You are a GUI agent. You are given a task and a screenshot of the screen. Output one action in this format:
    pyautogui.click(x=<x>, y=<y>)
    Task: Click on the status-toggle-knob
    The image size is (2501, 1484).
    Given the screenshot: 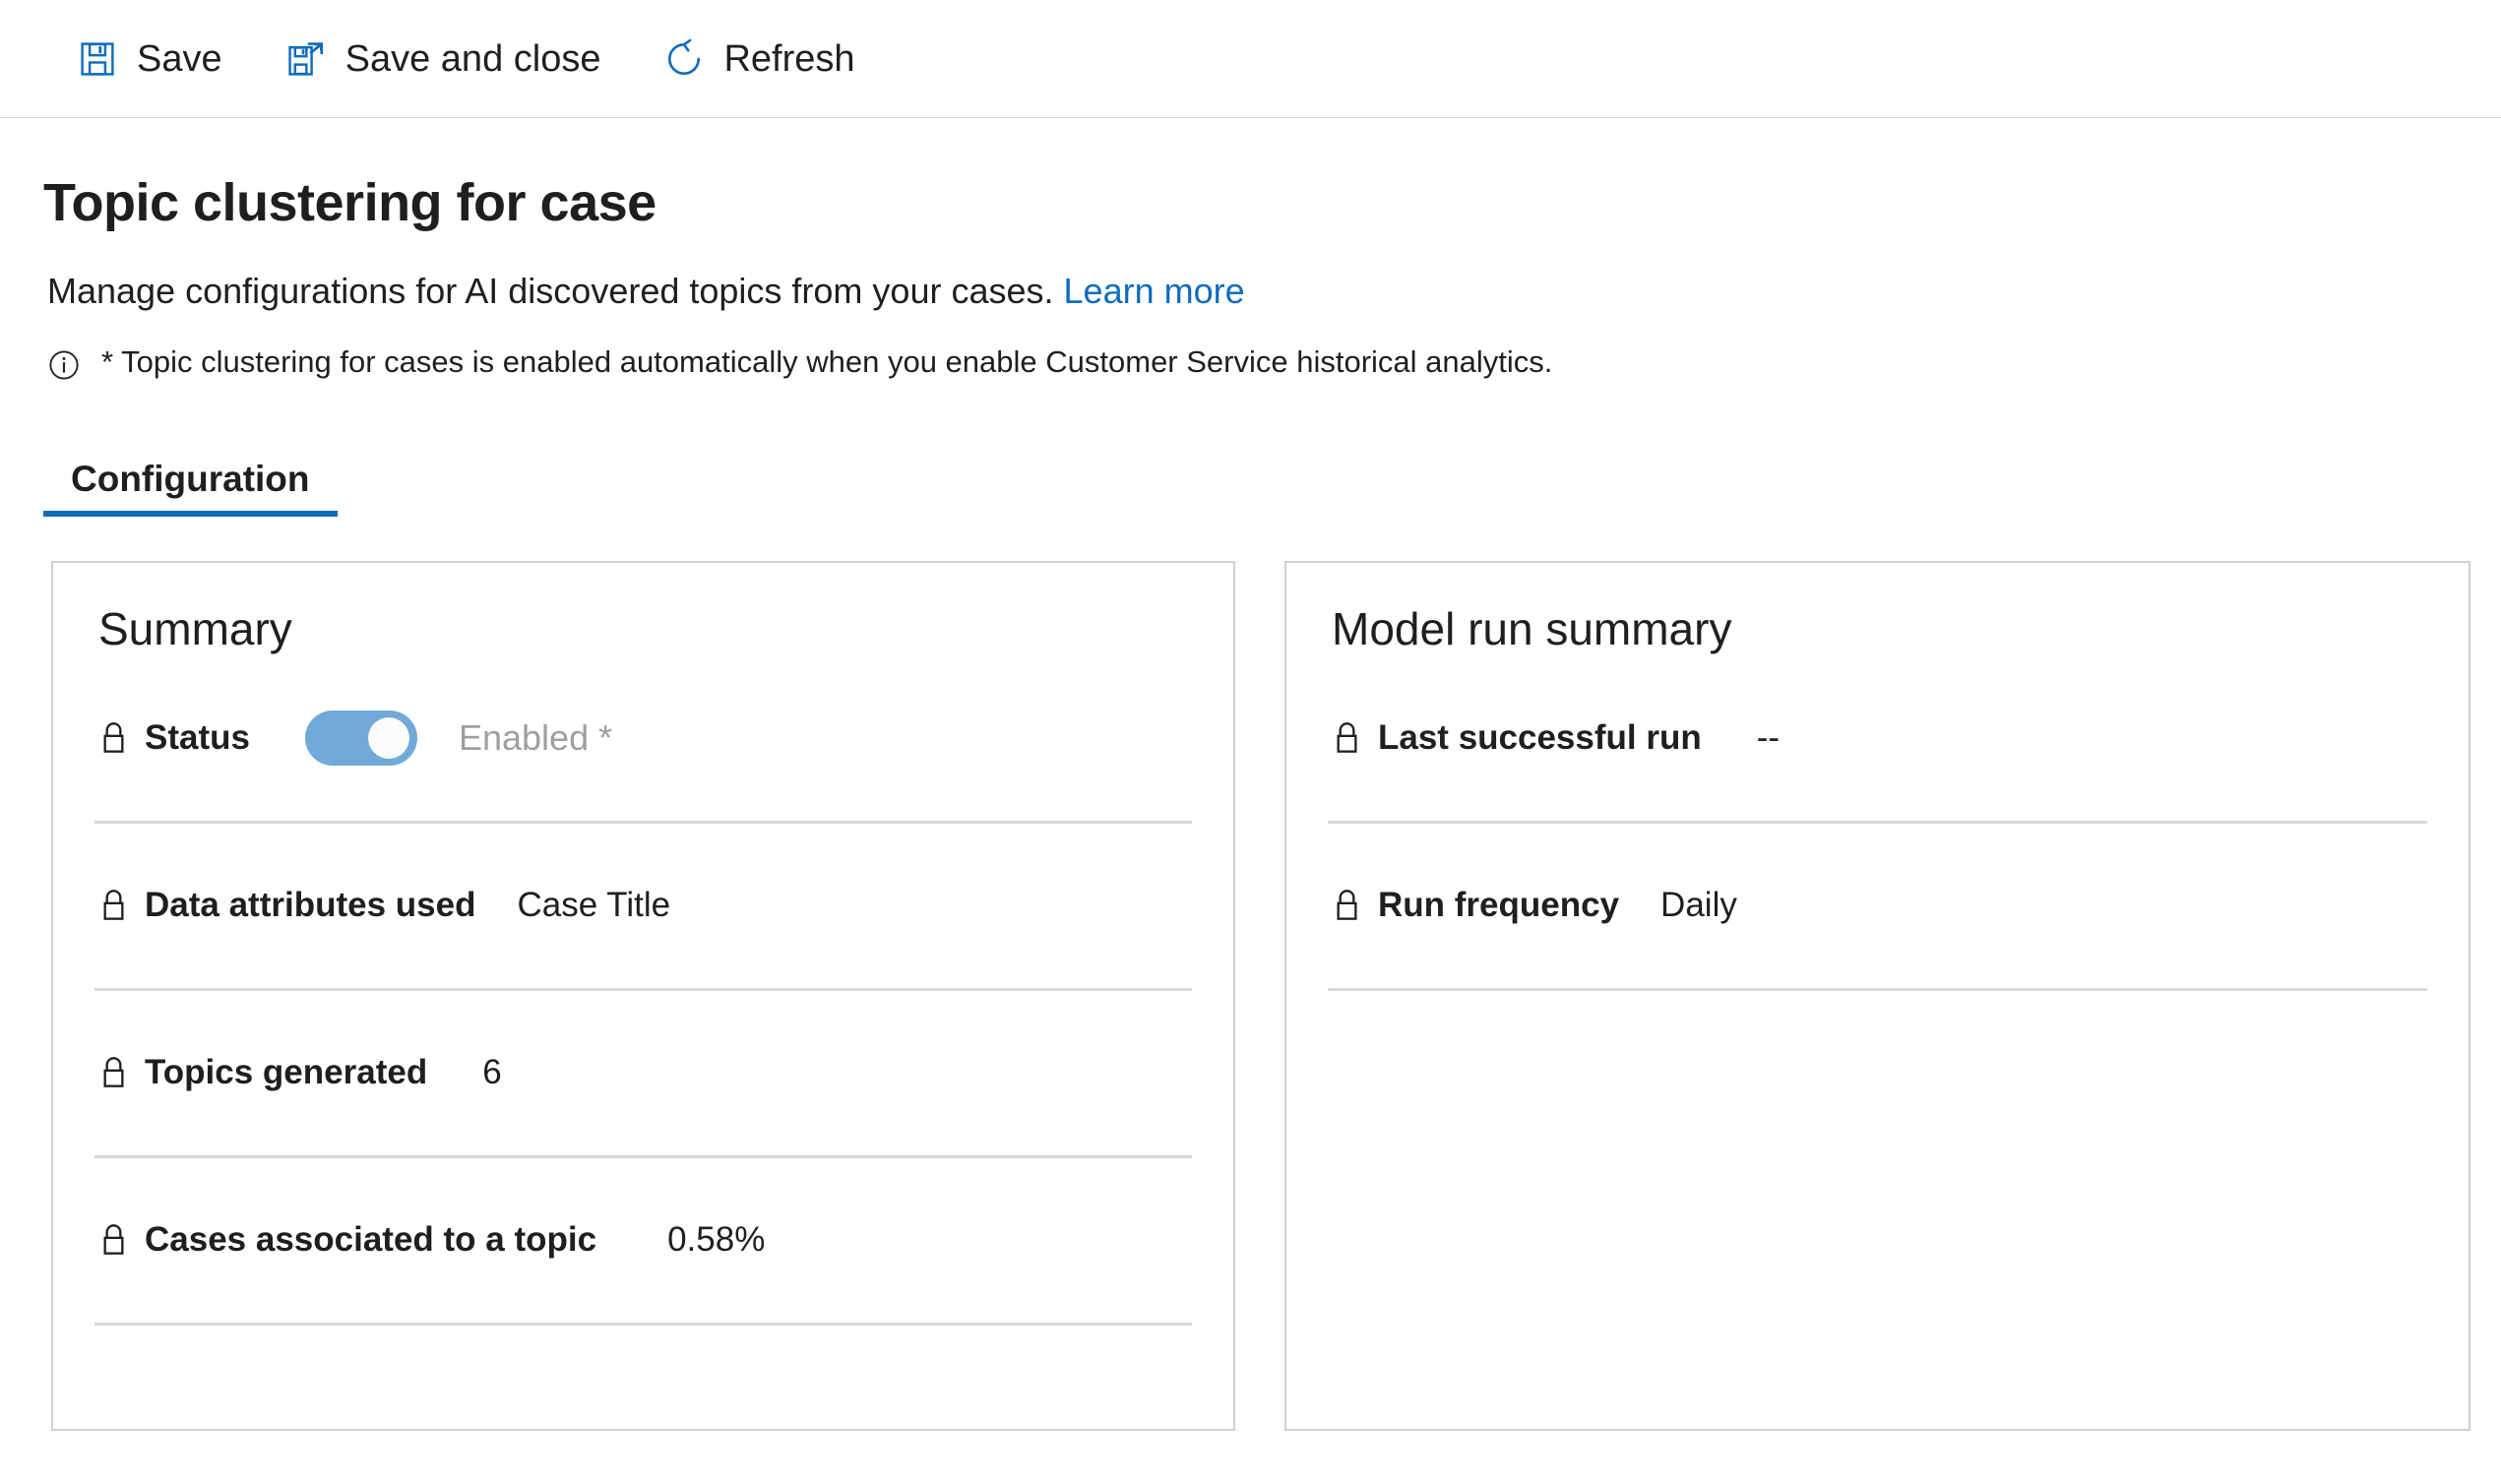 What is the action you would take?
    pyautogui.click(x=388, y=739)
    